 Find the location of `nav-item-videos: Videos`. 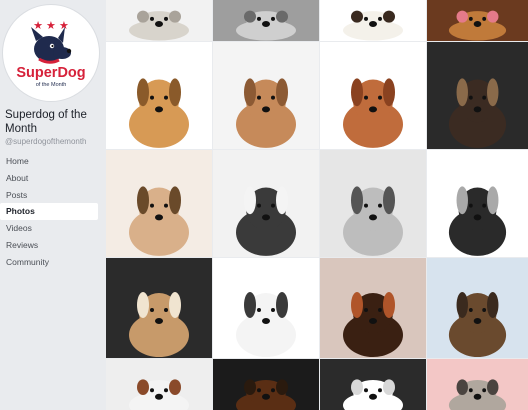

nav-item-videos: Videos is located at coordinates (50, 228).